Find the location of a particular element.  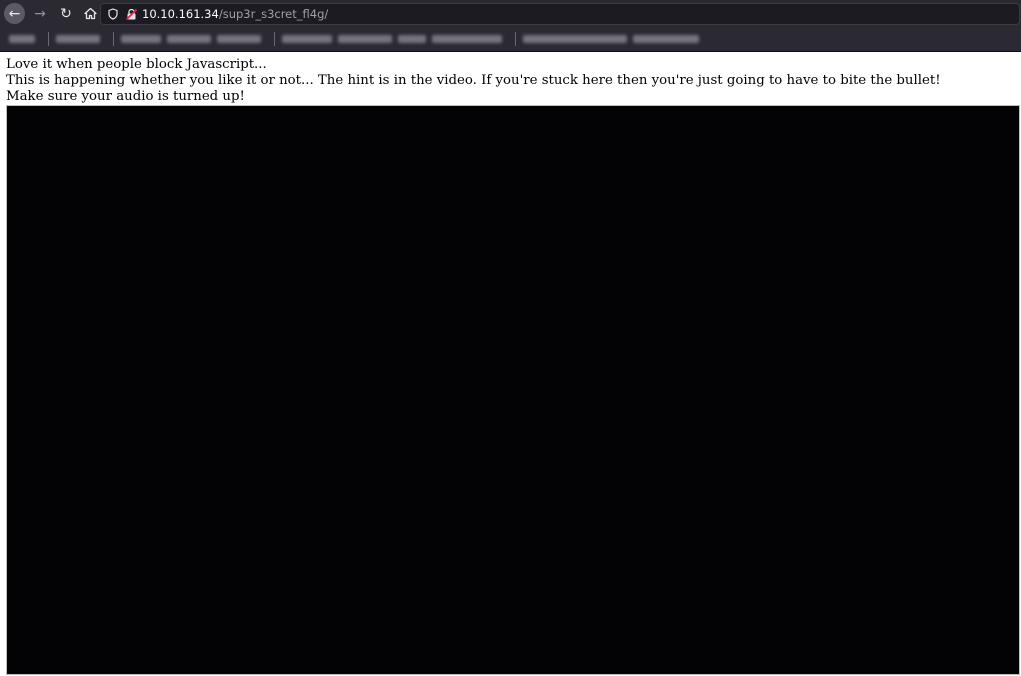

audio-notice: Make sure your audio is turned up! is located at coordinates (125, 96).